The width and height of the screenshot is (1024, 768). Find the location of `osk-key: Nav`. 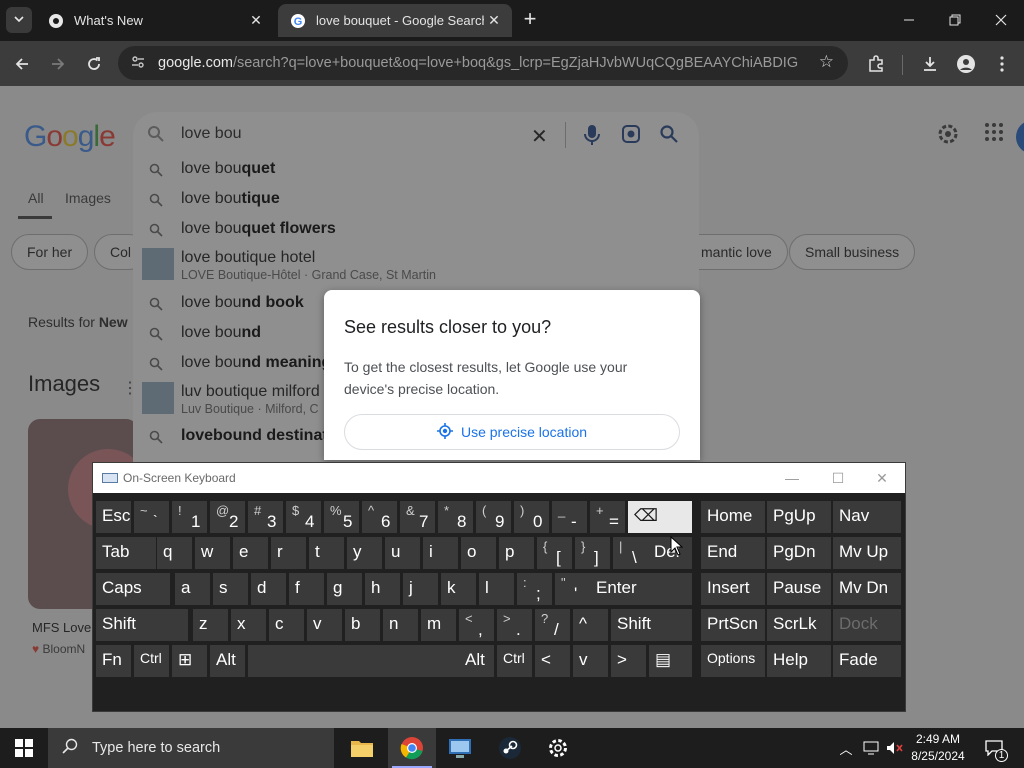

osk-key: Nav is located at coordinates (867, 517).